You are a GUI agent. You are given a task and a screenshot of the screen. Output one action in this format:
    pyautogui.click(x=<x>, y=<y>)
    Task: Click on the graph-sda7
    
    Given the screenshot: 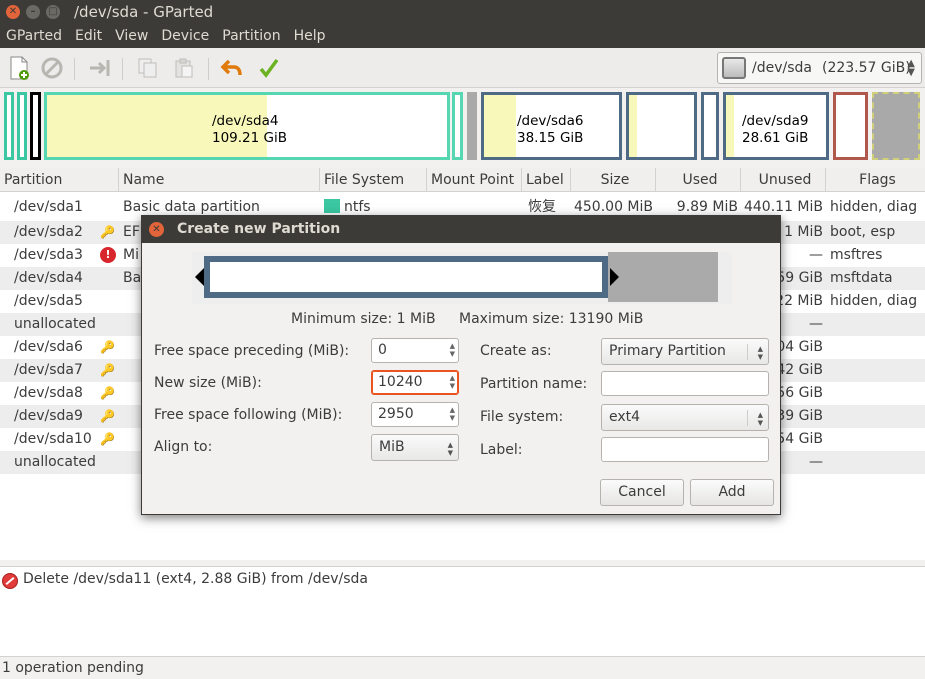 What is the action you would take?
    pyautogui.click(x=661, y=126)
    